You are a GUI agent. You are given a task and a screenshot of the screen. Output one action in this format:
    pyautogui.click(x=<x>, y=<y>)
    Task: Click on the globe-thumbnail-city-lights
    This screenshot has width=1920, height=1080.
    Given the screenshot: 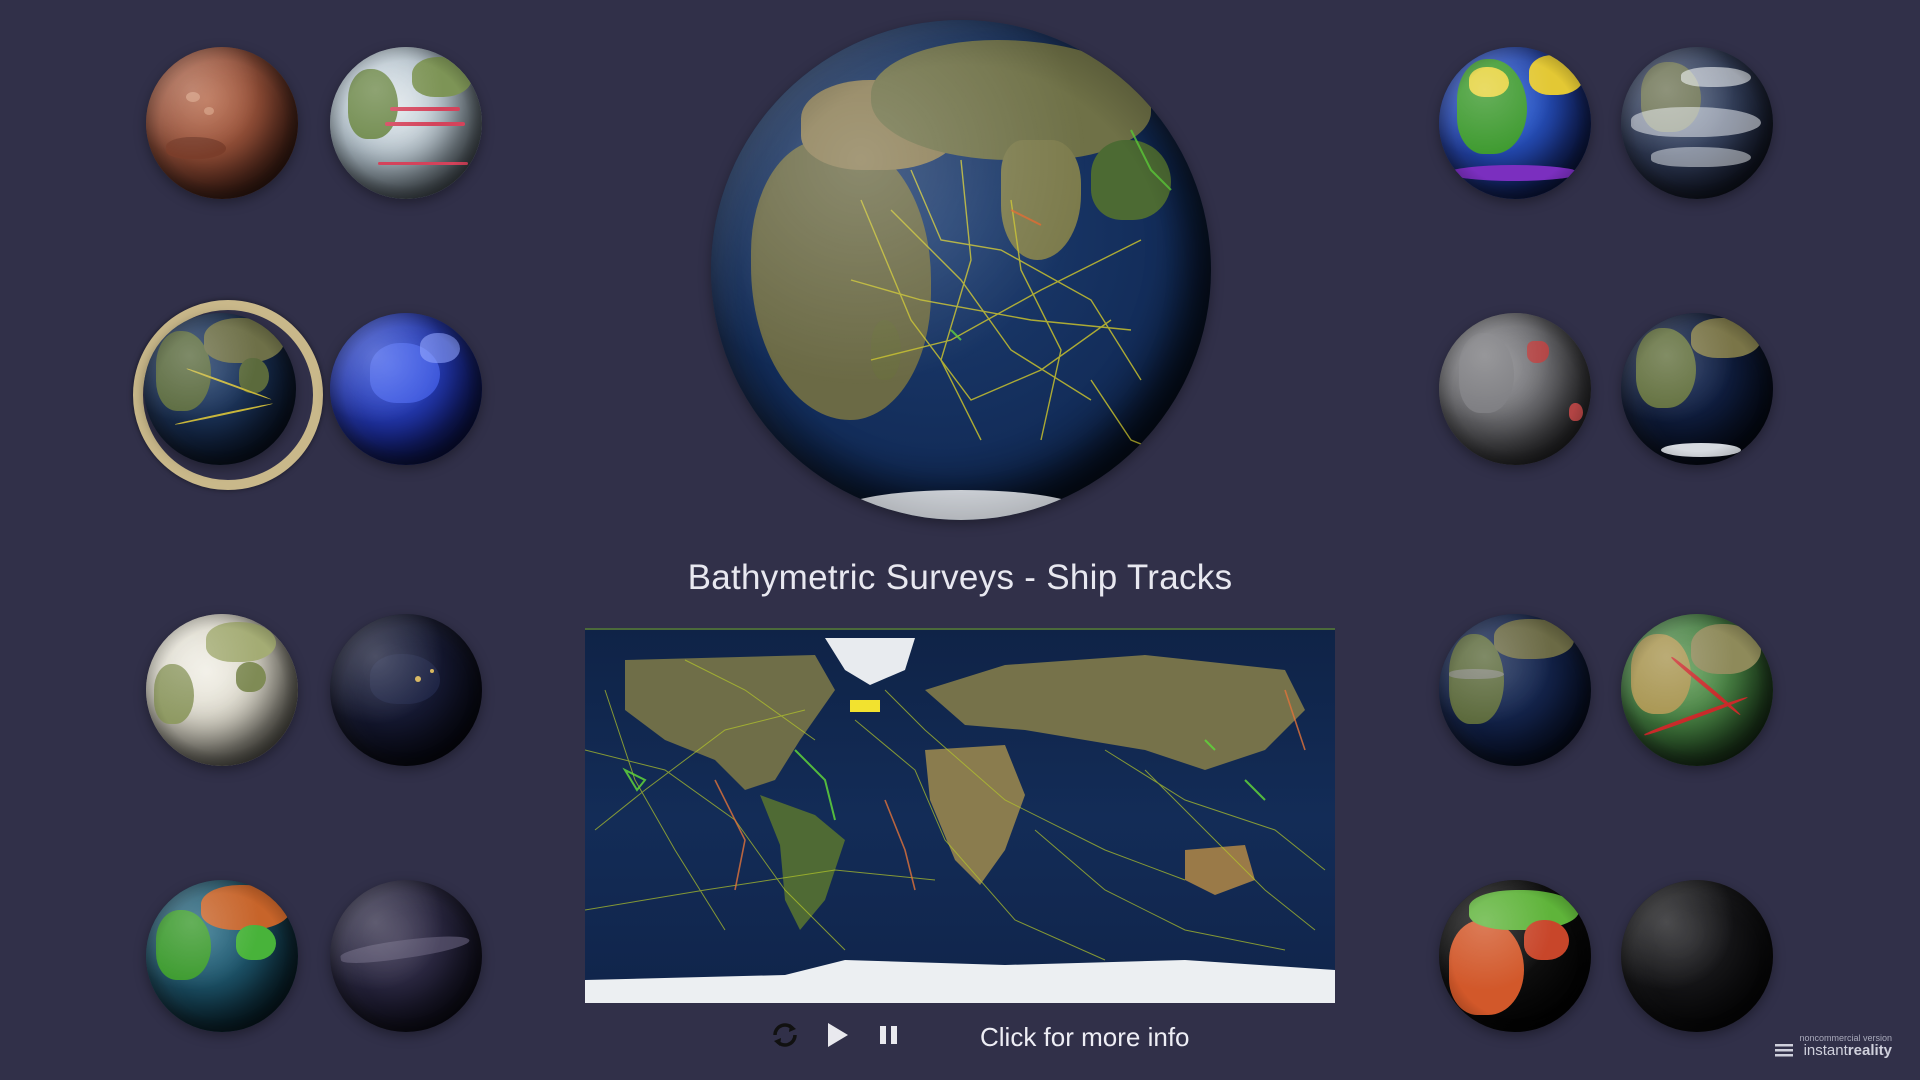 What is the action you would take?
    pyautogui.click(x=406, y=690)
    